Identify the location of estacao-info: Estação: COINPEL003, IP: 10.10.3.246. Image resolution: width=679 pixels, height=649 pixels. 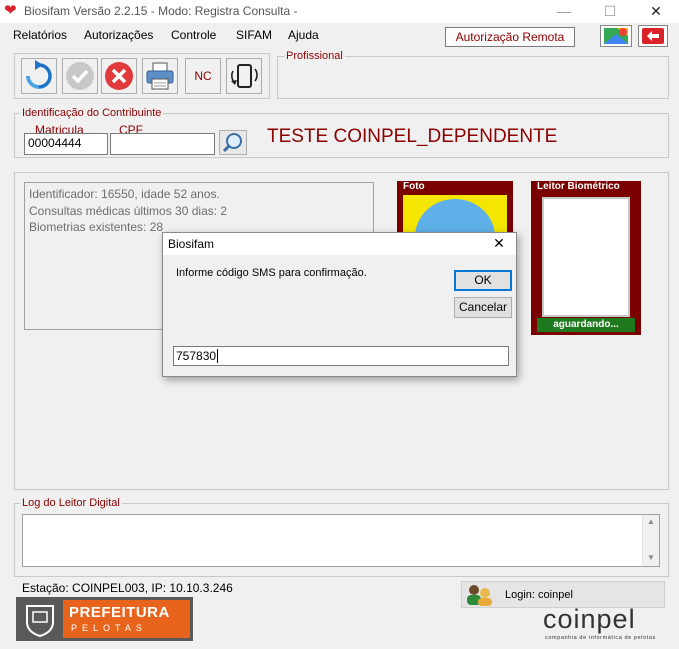
(127, 588).